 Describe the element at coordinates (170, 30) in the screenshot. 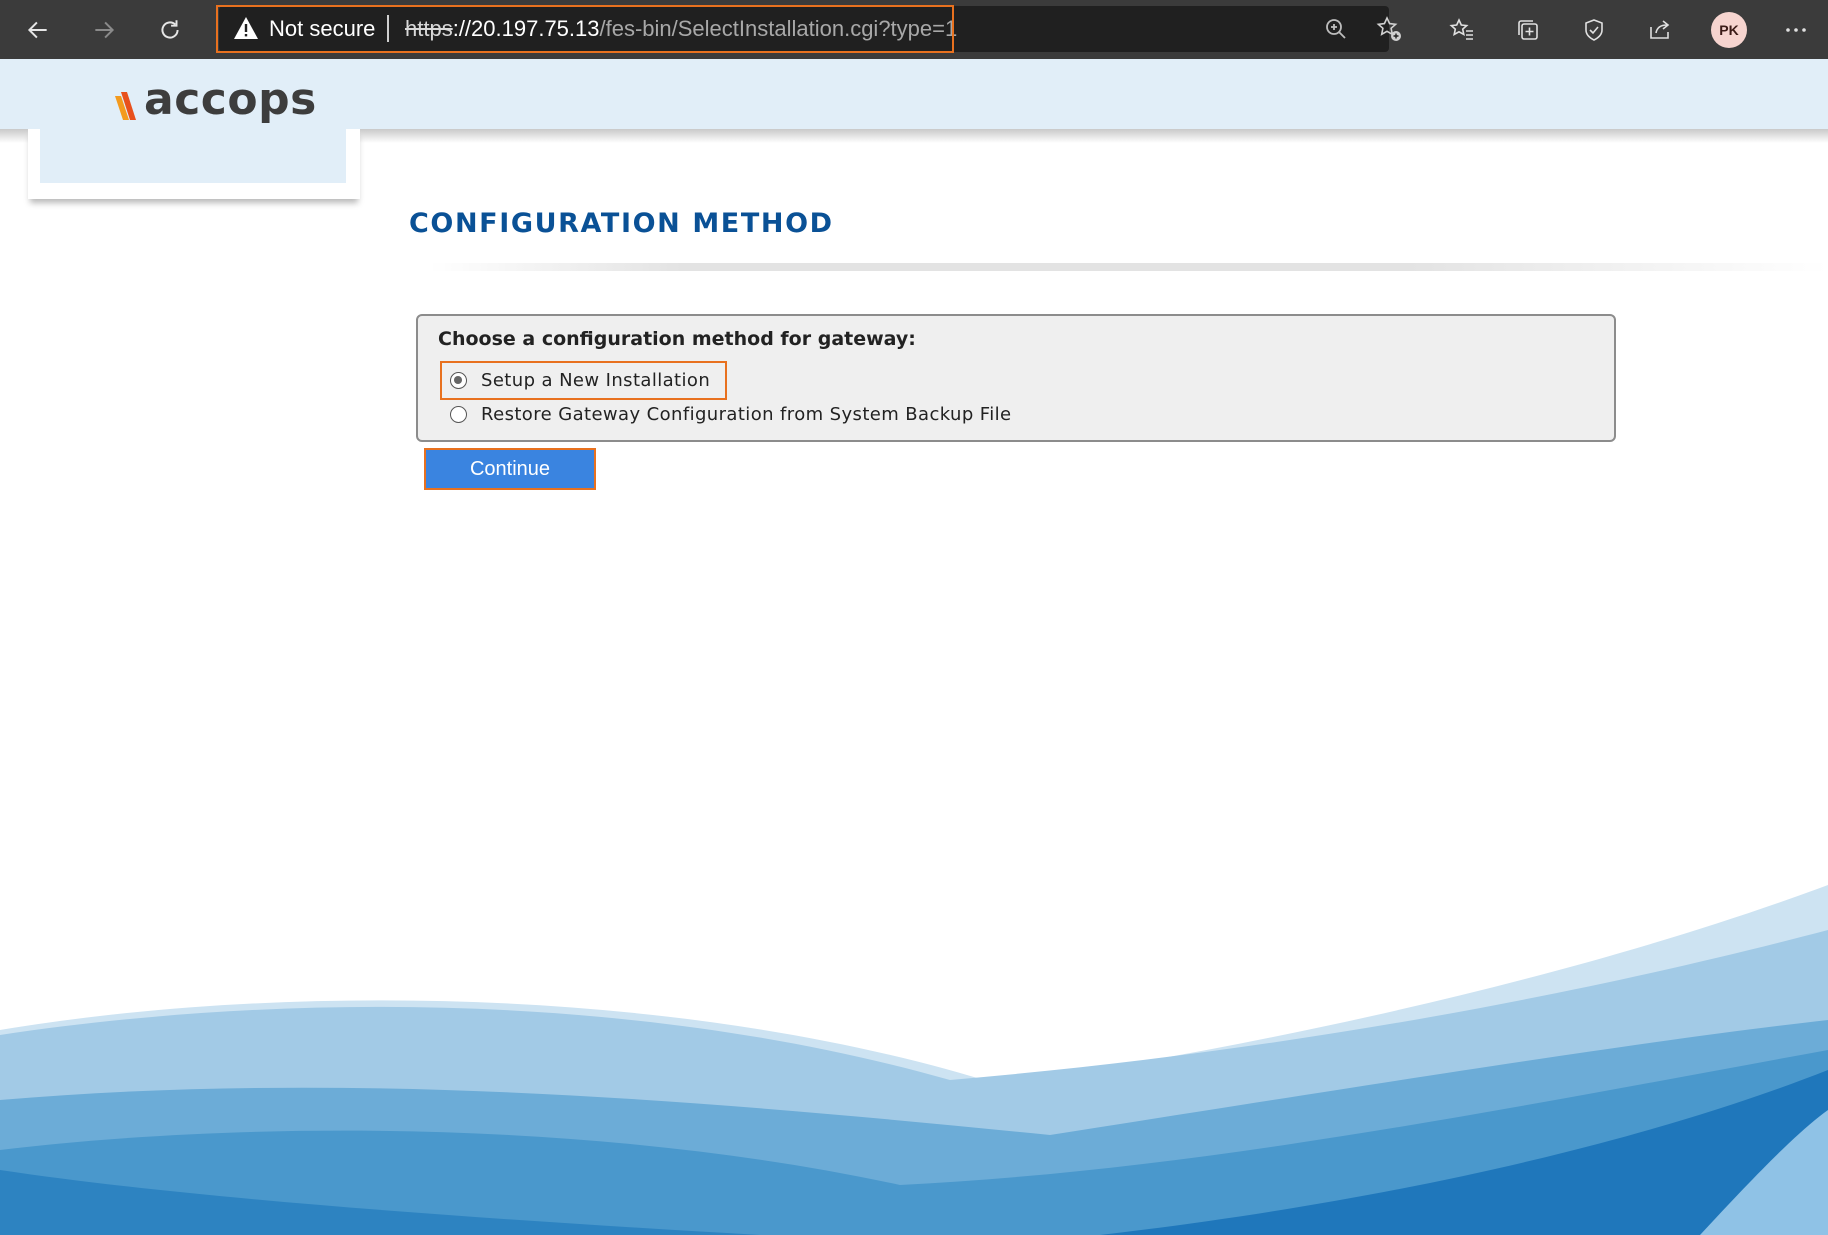

I see `refresh-icon` at that location.